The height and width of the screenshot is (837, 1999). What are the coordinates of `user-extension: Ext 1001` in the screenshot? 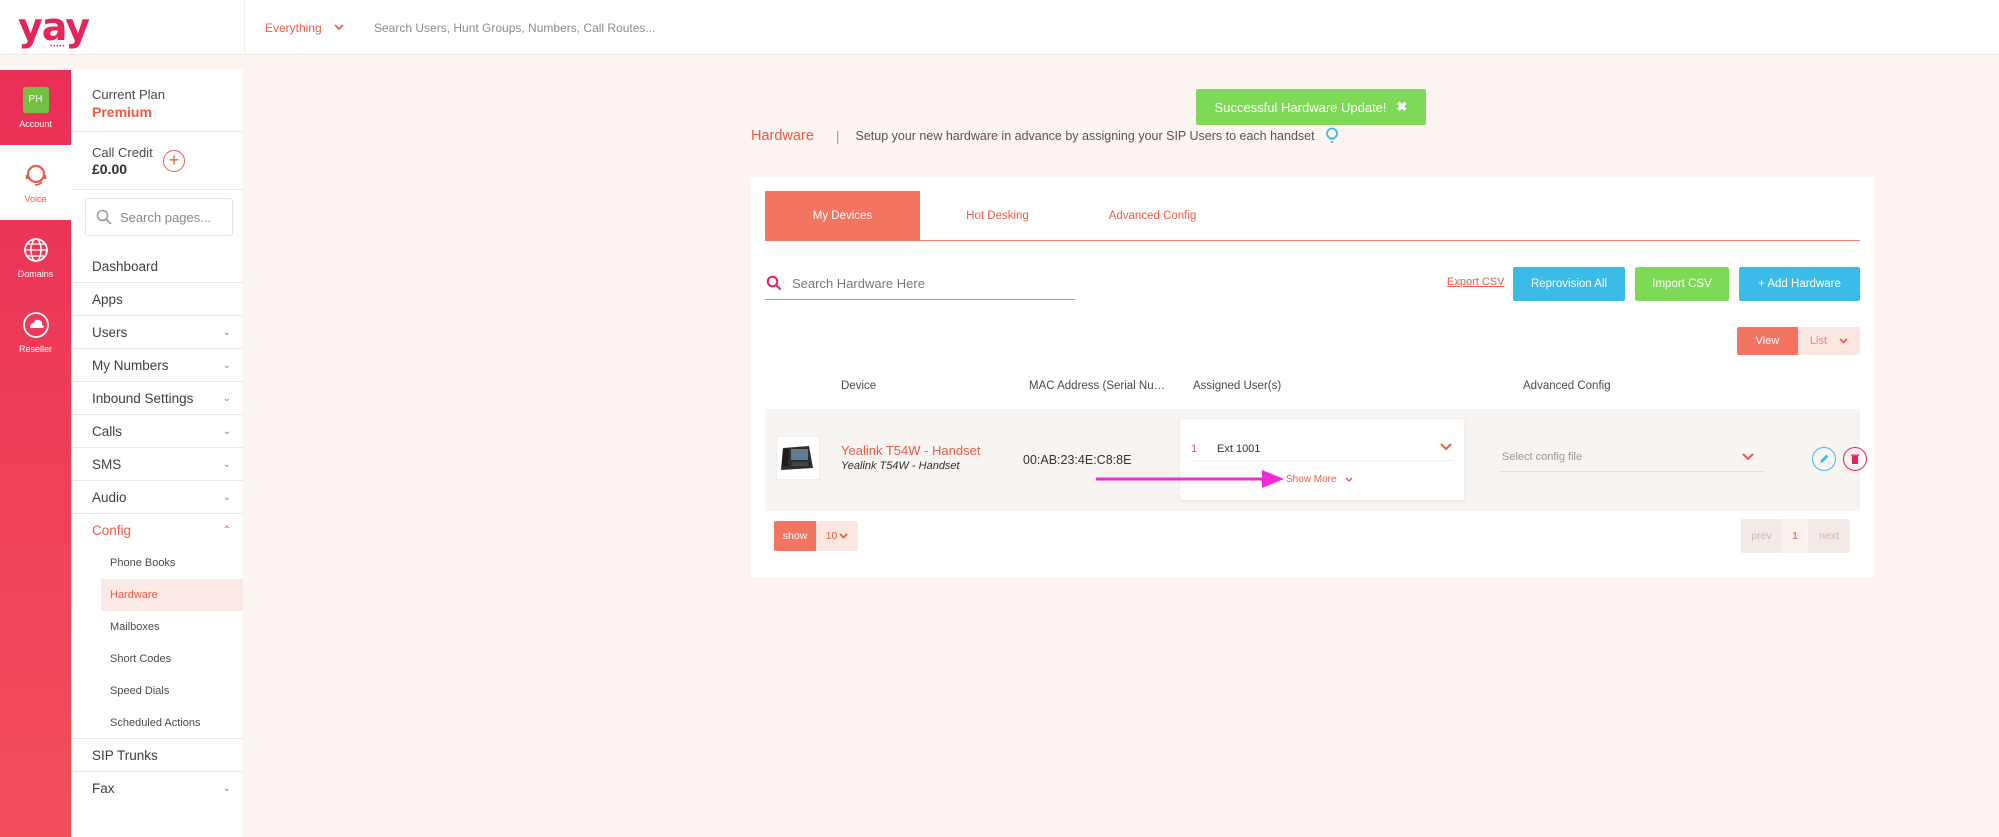 It's located at (1239, 449).